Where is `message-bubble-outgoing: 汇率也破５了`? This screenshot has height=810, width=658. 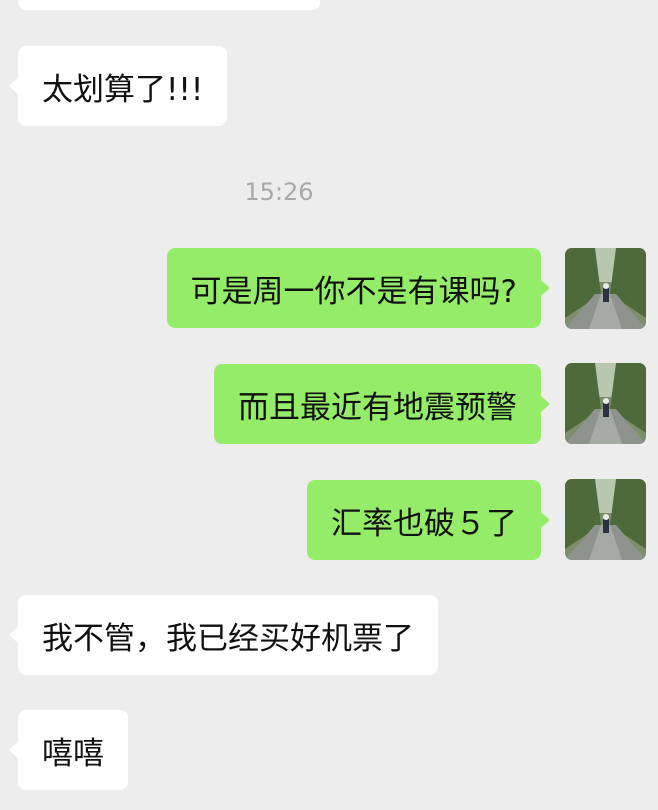
message-bubble-outgoing: 汇率也破５了 is located at coordinates (428, 520).